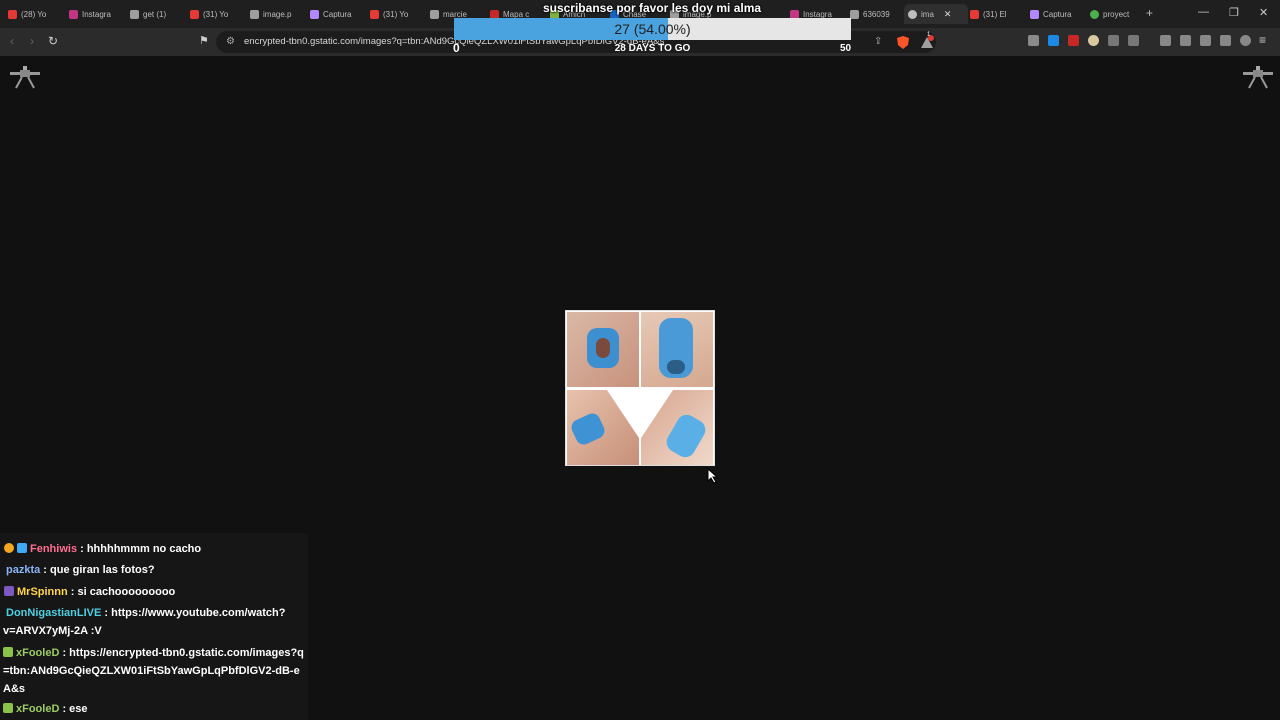  I want to click on translate-icon, so click(1033, 40).